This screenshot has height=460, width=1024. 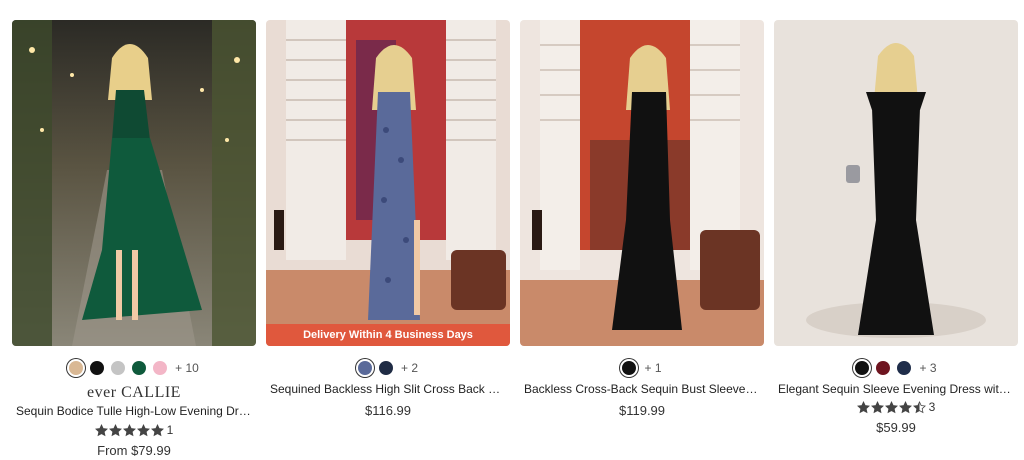 What do you see at coordinates (409, 368) in the screenshot?
I see `more-colors-link: + 2` at bounding box center [409, 368].